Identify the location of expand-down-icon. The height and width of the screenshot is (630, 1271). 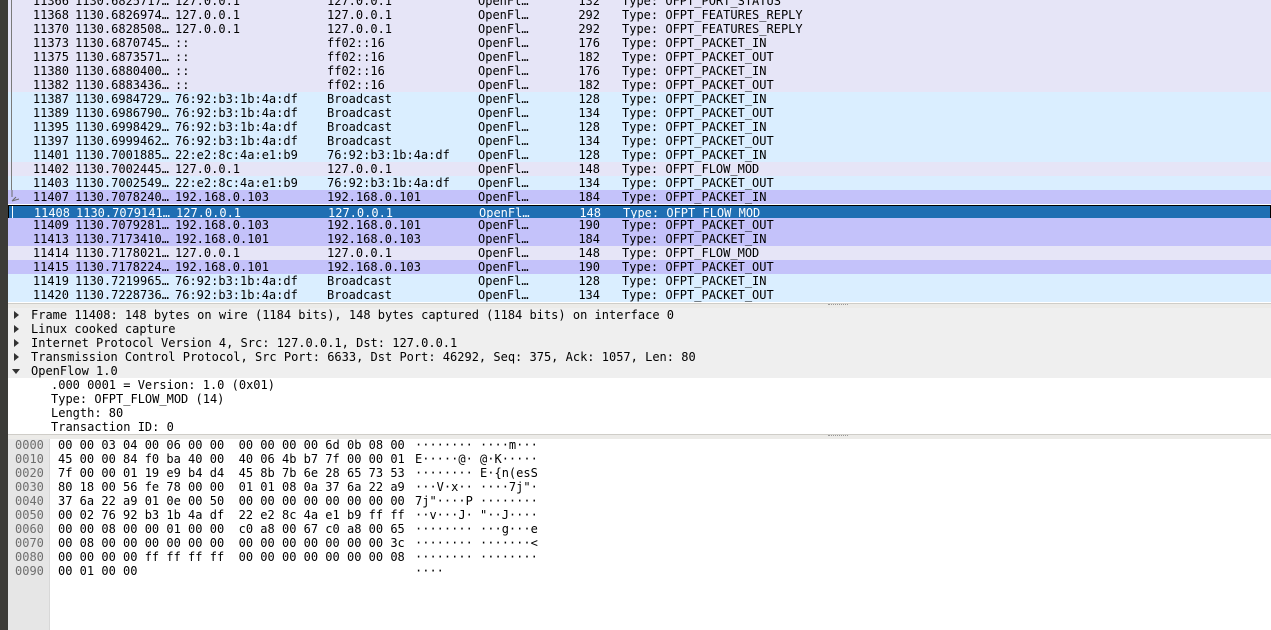
(16, 371).